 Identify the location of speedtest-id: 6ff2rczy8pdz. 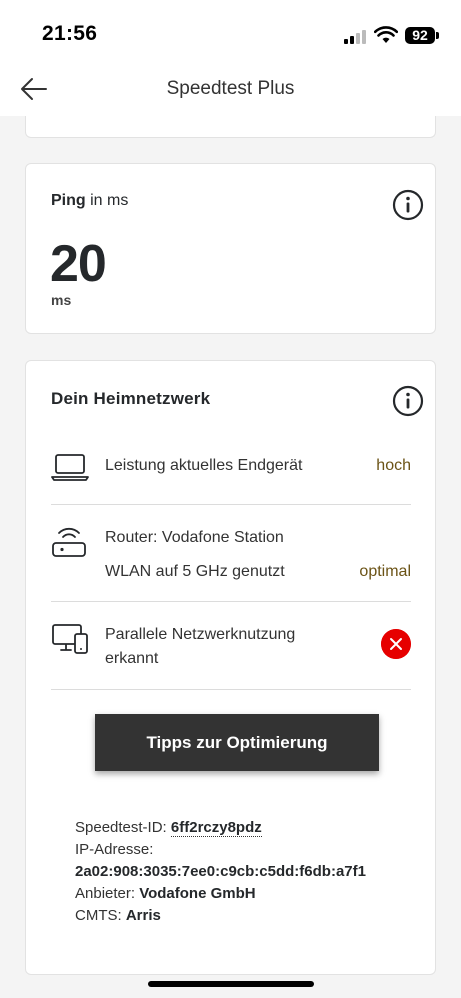
(216, 828).